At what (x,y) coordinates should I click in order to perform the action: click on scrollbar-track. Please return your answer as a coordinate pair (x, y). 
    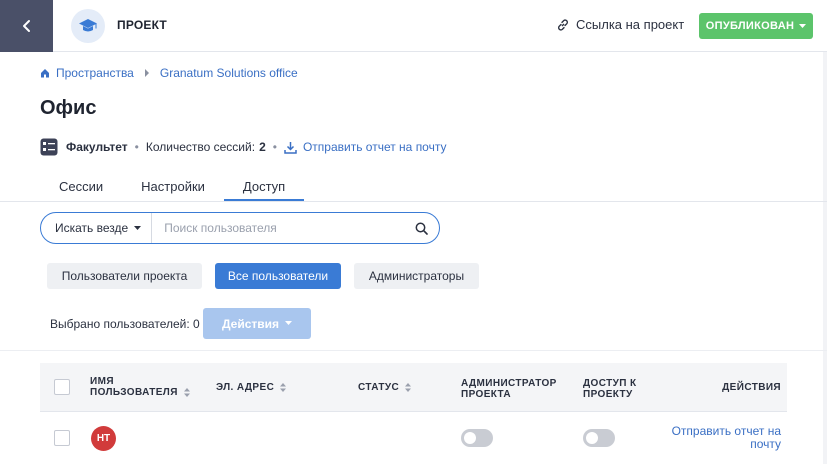
    Looking at the image, I should click on (825, 258).